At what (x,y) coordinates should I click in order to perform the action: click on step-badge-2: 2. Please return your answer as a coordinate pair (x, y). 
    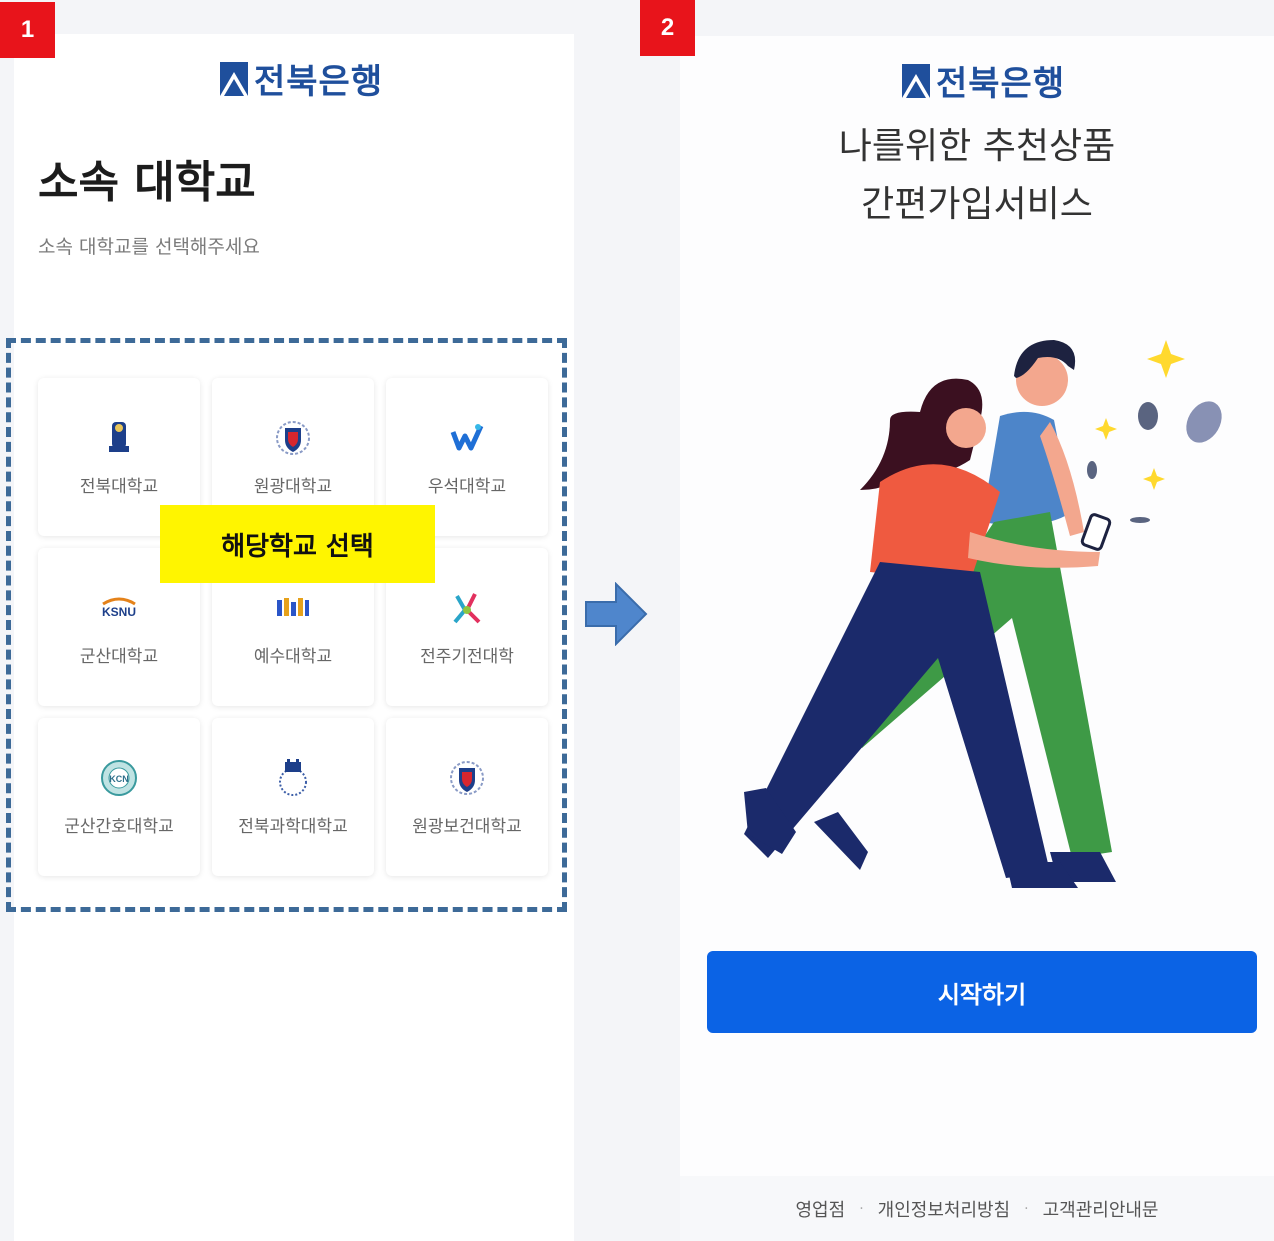
    Looking at the image, I should click on (667, 28).